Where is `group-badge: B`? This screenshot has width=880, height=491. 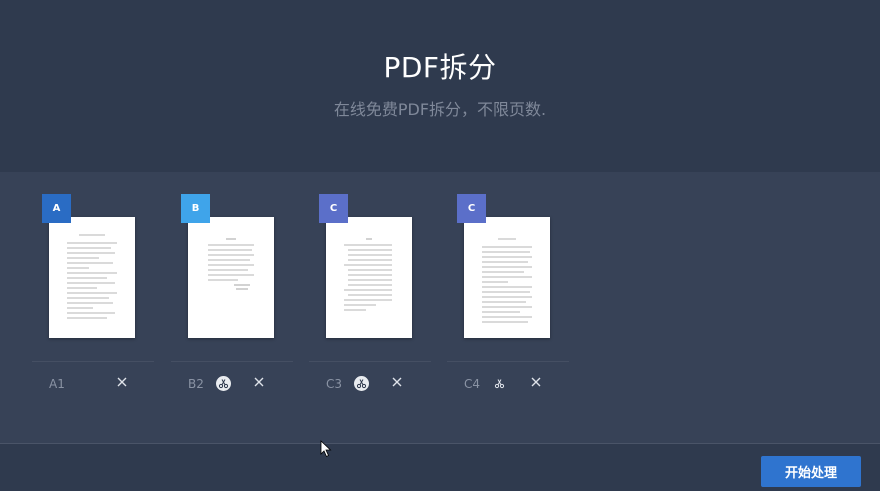 group-badge: B is located at coordinates (195, 208).